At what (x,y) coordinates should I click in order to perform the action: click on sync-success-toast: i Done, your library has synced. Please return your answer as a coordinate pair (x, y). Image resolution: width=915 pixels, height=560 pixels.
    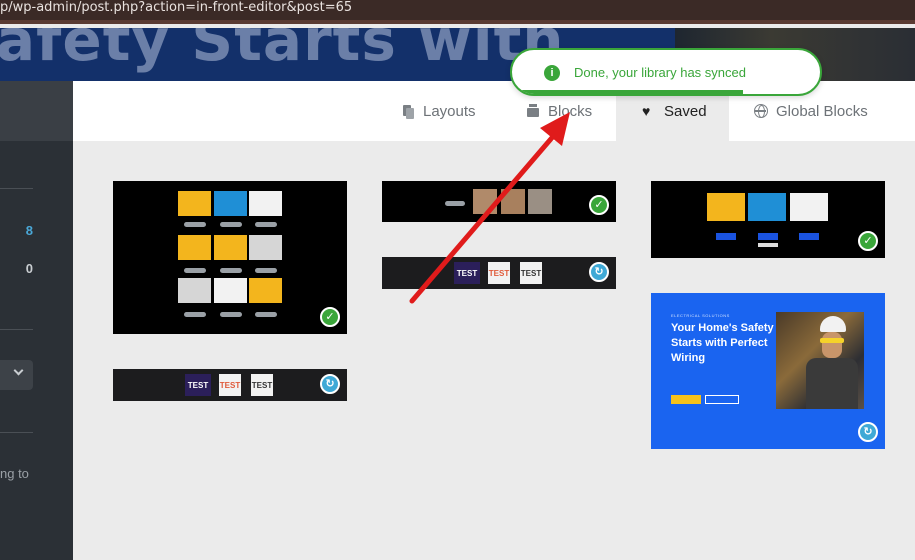
    Looking at the image, I should click on (666, 72).